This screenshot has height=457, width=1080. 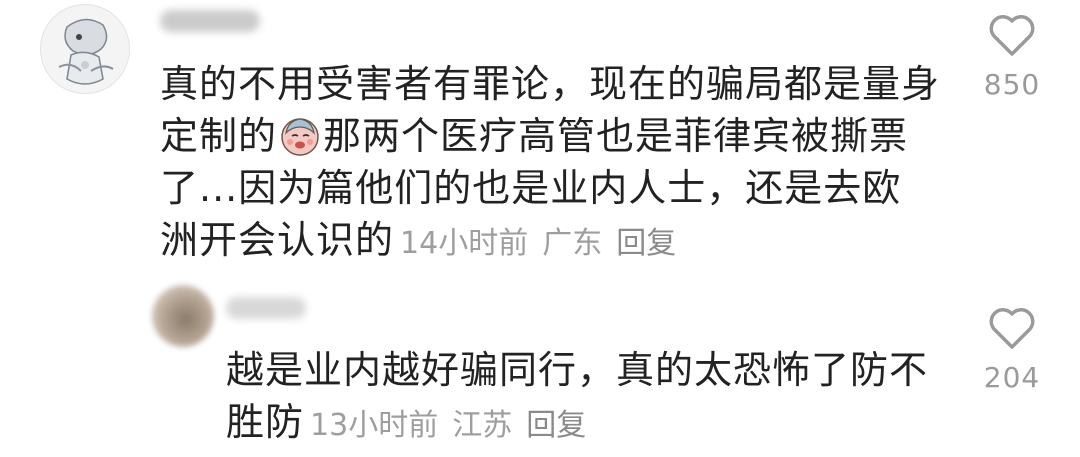 What do you see at coordinates (482, 425) in the screenshot?
I see `comment-location: 江苏` at bounding box center [482, 425].